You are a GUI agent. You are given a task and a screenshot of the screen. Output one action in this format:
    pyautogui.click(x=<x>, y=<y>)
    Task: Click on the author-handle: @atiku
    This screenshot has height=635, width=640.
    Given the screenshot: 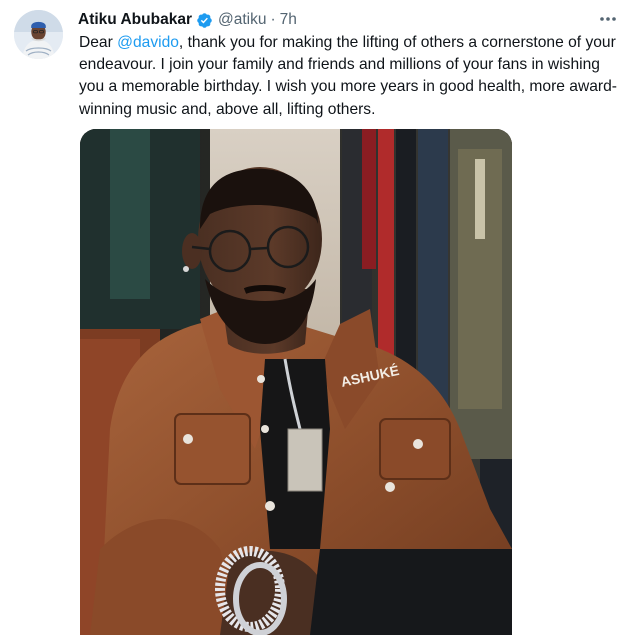 What is the action you would take?
    pyautogui.click(x=242, y=20)
    